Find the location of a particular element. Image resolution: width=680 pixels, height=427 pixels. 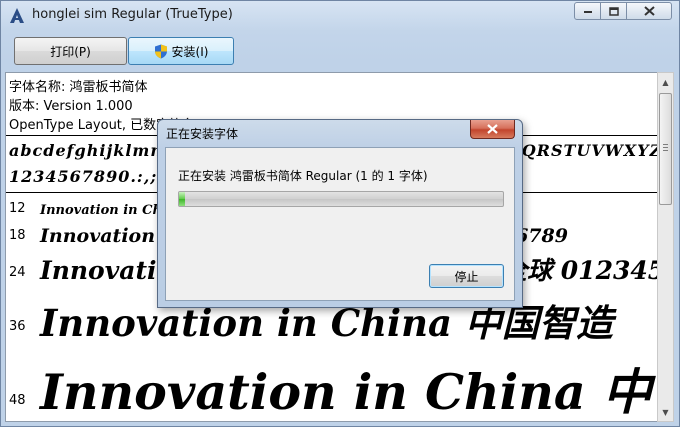

stop-button-label: 停止 is located at coordinates (466, 276).